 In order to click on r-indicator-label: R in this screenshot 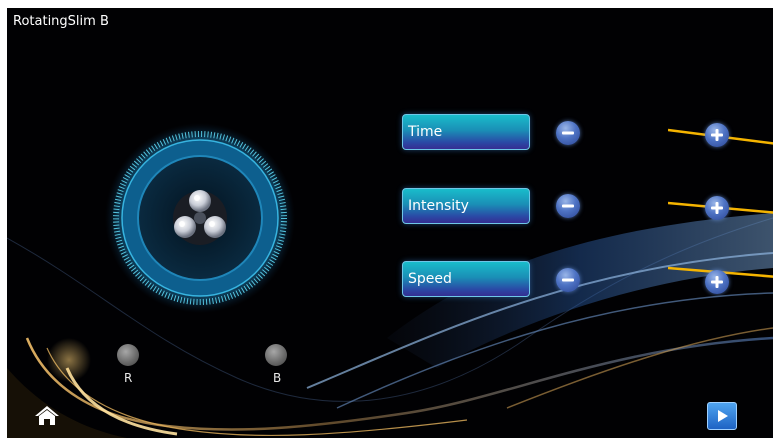, I will do `click(128, 378)`.